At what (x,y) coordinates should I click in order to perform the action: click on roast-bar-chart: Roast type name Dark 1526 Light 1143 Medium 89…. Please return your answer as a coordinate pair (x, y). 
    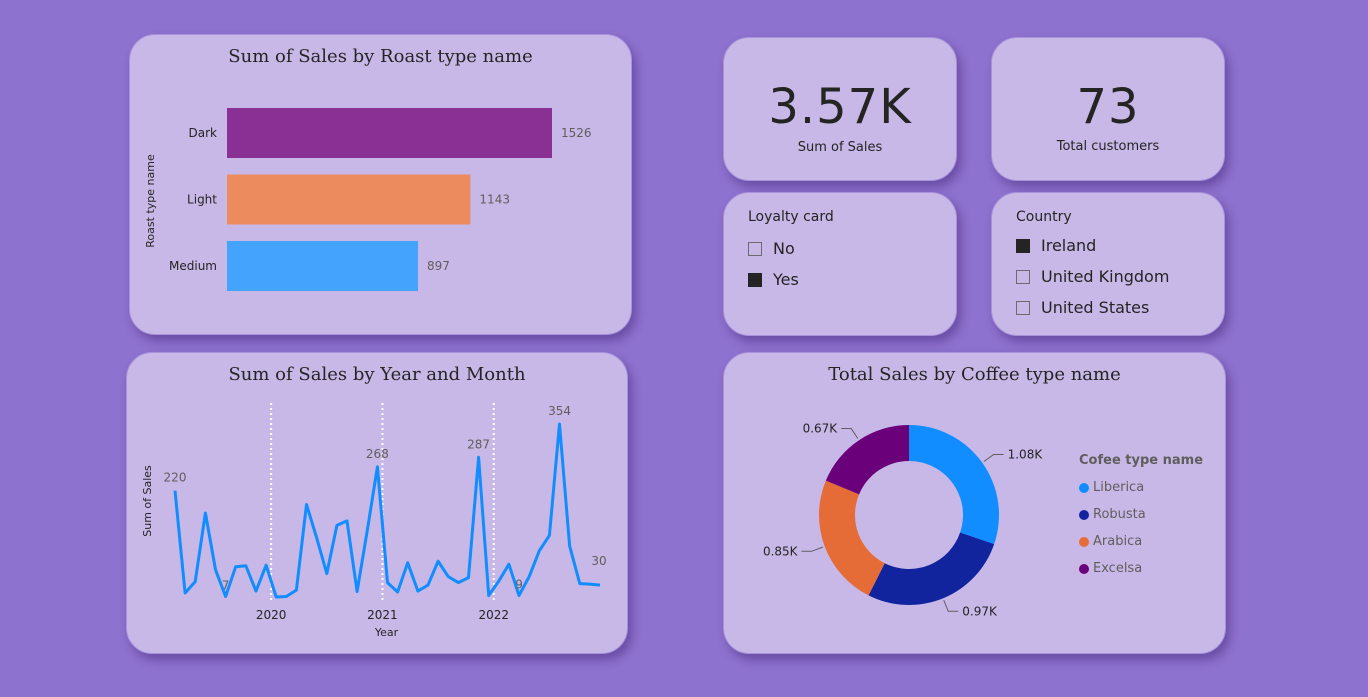
    Looking at the image, I should click on (368, 199).